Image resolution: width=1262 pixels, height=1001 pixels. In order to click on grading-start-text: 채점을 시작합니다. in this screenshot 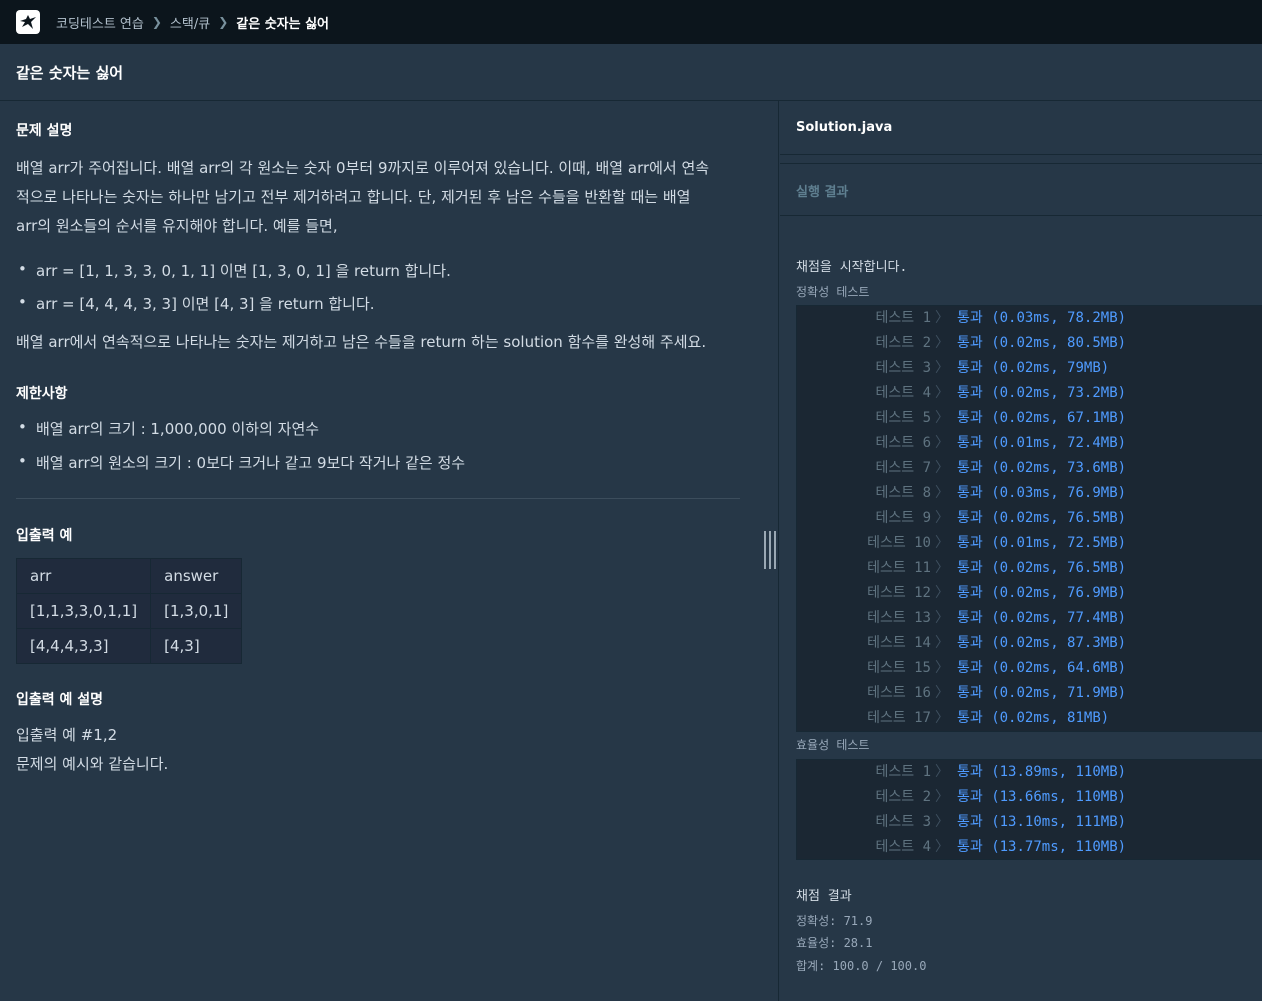, I will do `click(852, 267)`.